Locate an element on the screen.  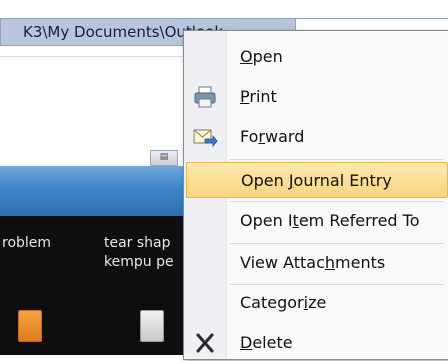
printer-icon is located at coordinates (205, 97).